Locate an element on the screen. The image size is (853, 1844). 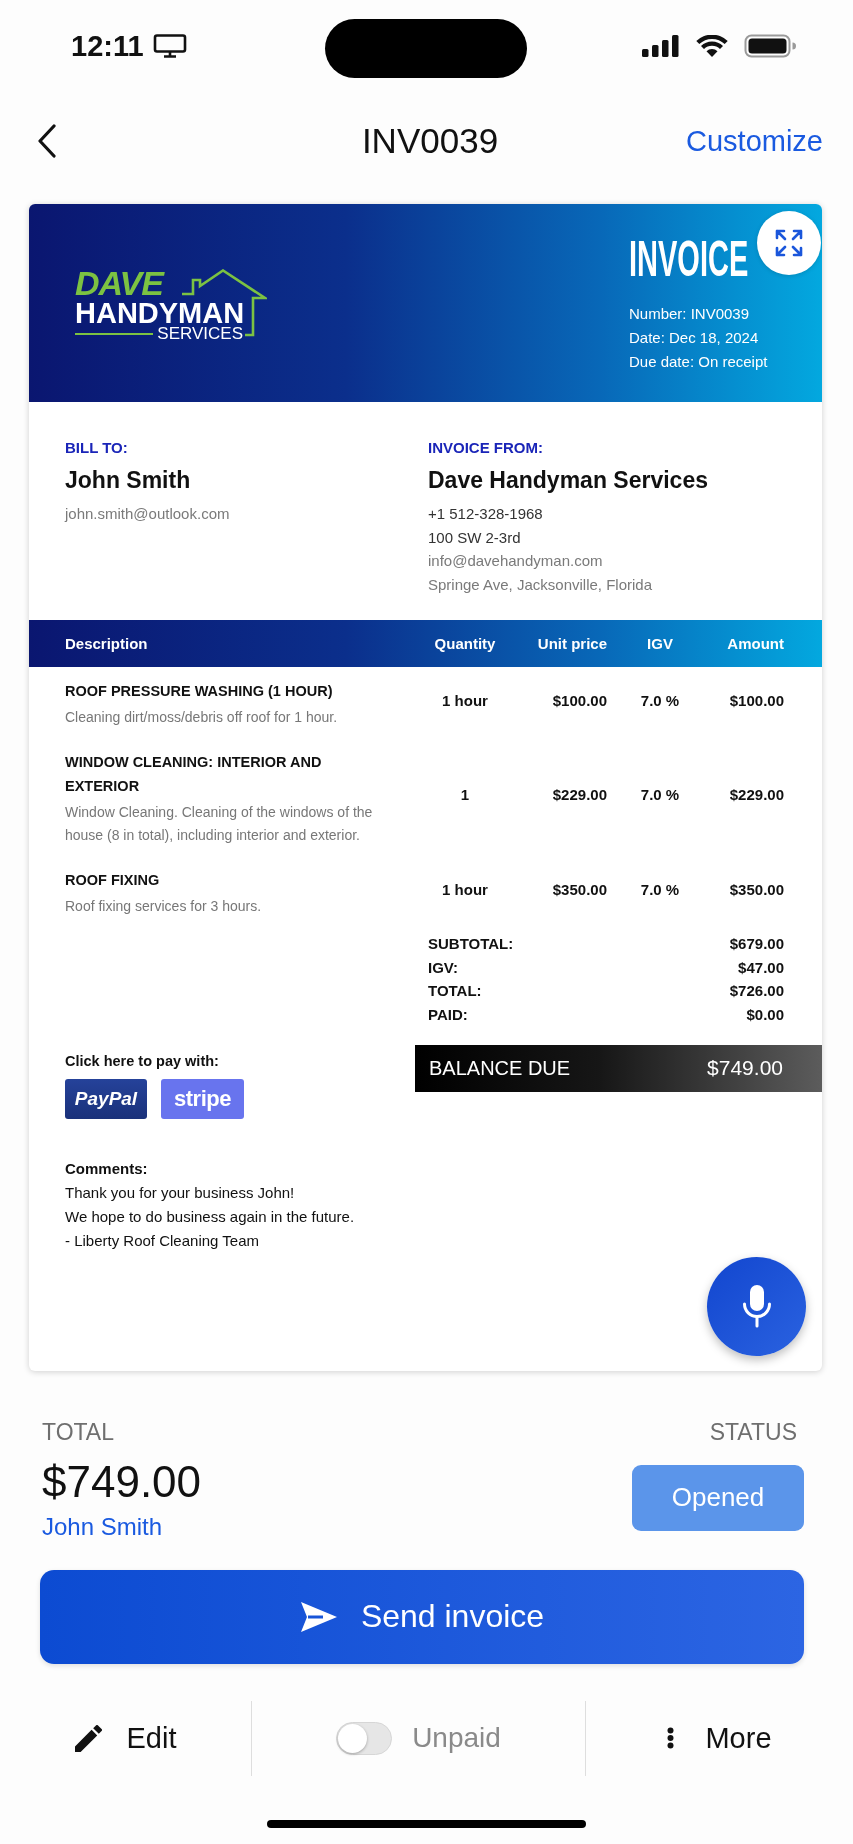
item-description: Roof fixing services for 3 hours. is located at coordinates (163, 906).